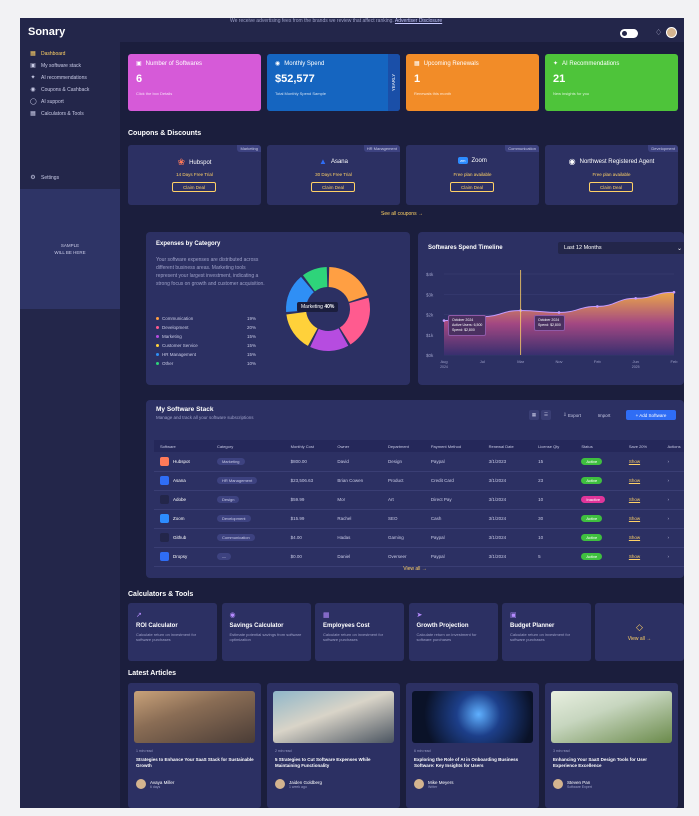 This screenshot has height=816, width=699. I want to click on column-header: Actions, so click(672, 446).